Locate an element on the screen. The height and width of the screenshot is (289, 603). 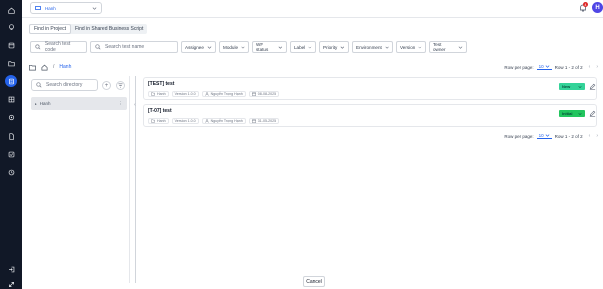
test-name-placeholder: Search test name is located at coordinates (125, 47).